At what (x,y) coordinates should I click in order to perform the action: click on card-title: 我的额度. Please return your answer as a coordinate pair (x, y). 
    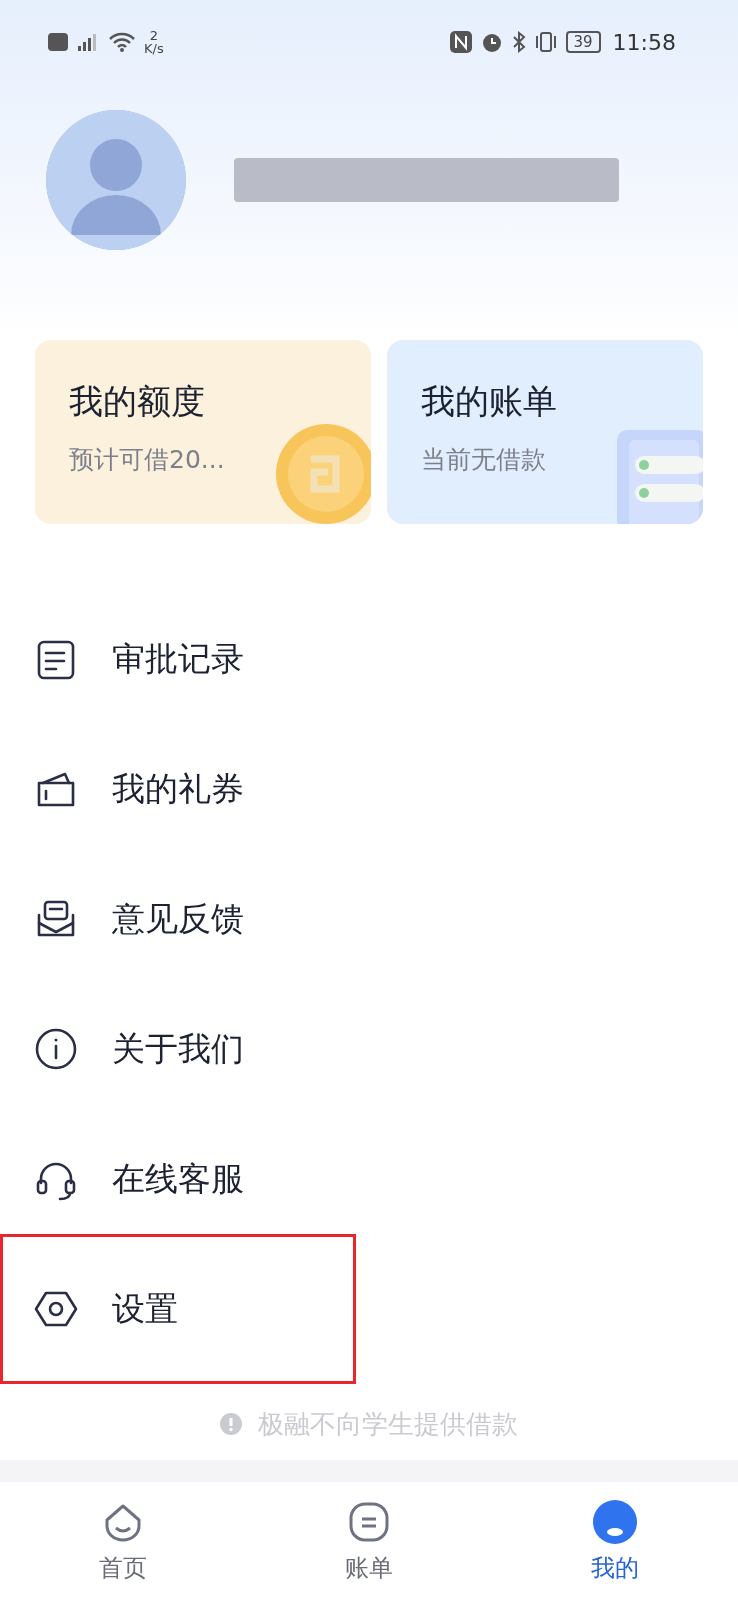
    Looking at the image, I should click on (137, 401).